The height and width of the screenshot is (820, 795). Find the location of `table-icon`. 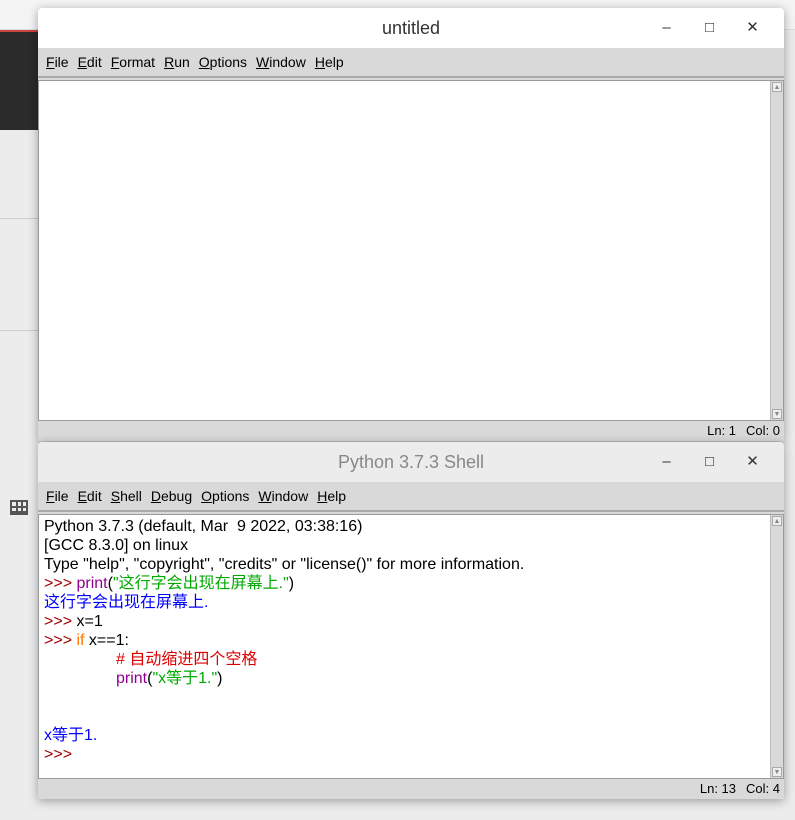

table-icon is located at coordinates (19, 507).